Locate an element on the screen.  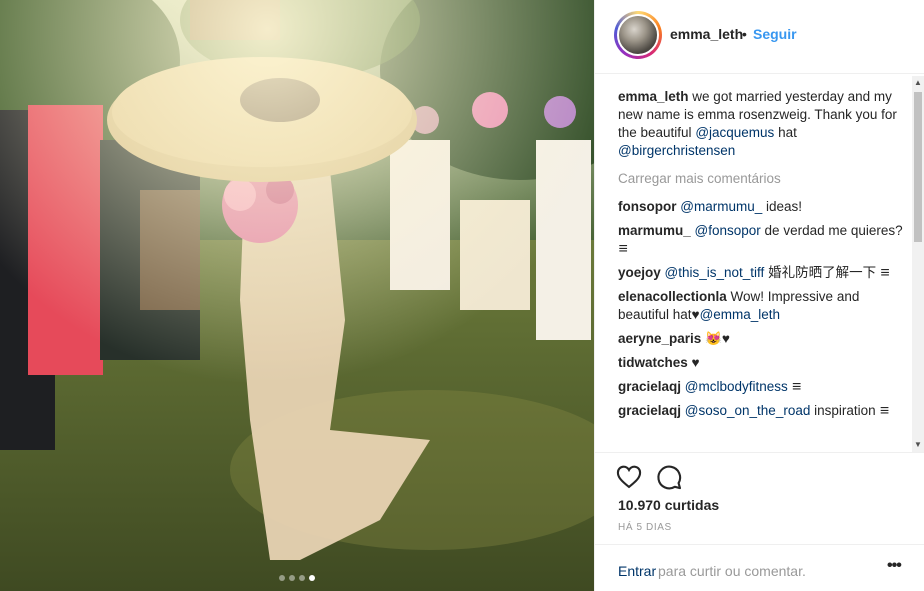
comment-item: fonsopor @marmumu_ ideas! is located at coordinates (763, 207).